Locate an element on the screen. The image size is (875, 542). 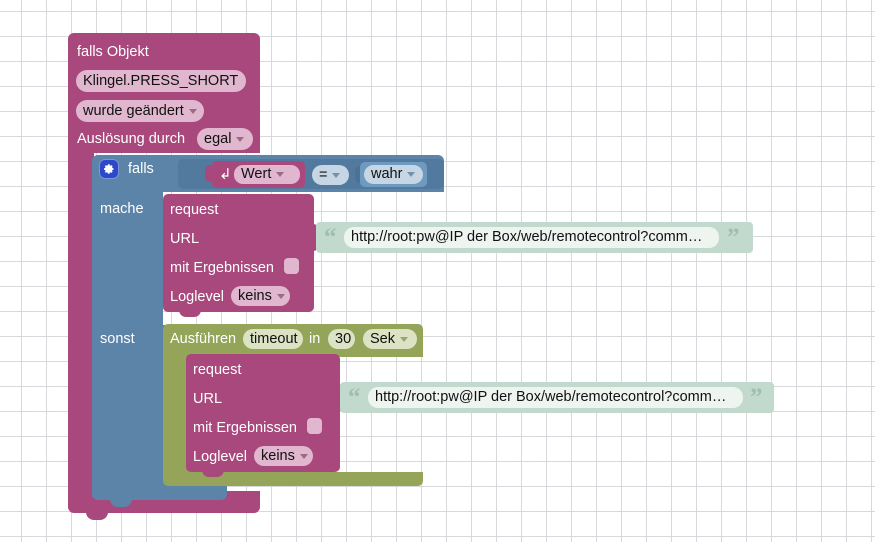
return-arrow-icon: ↲ is located at coordinates (225, 174).